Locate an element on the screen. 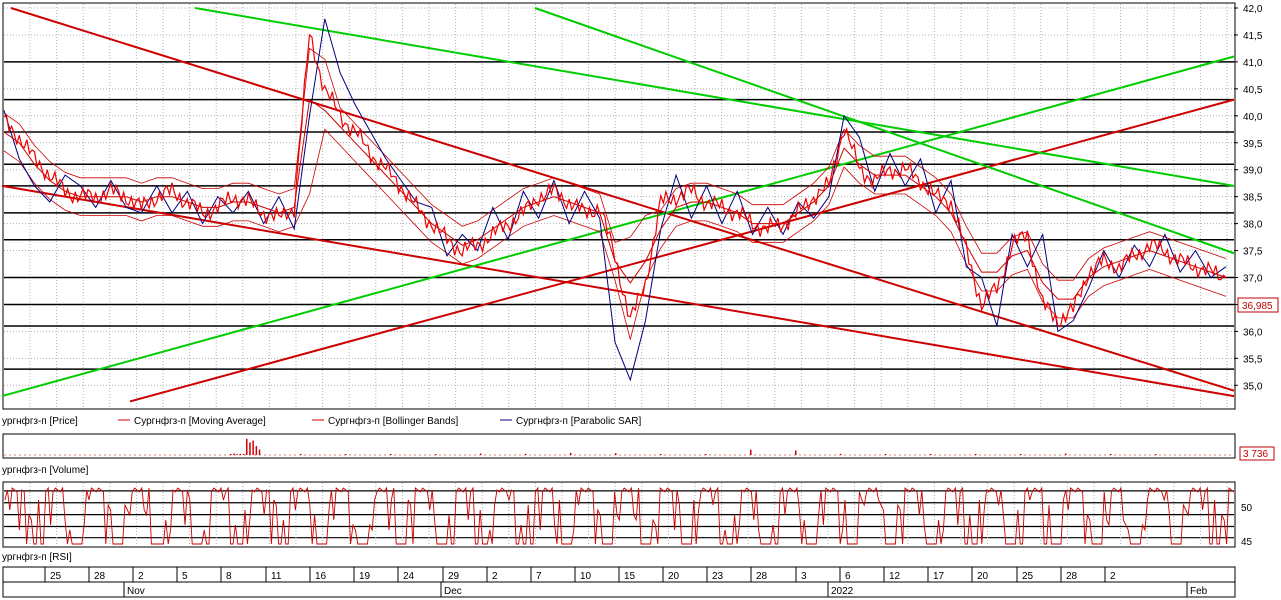  price-tick-label: 42,0 is located at coordinates (1253, 9).